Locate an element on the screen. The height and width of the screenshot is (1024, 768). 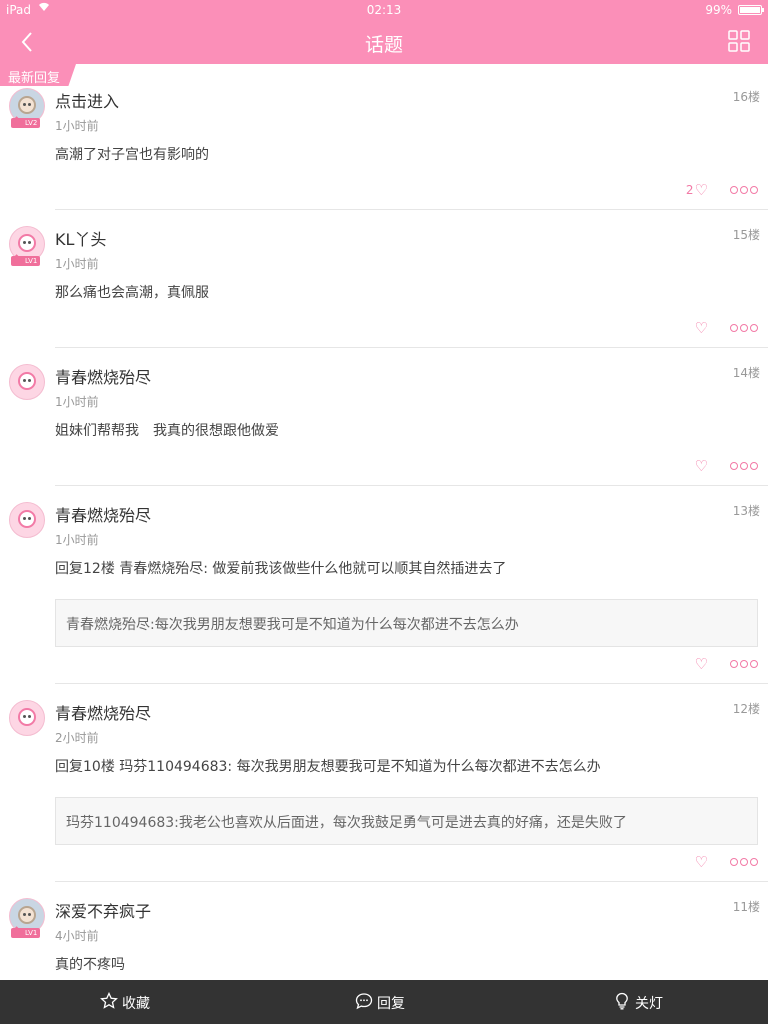
post-content: 回复12楼 青春燃烧殆尽: 做爱前我该做些什么他就可以顺其自然插进去了 is located at coordinates (281, 569).